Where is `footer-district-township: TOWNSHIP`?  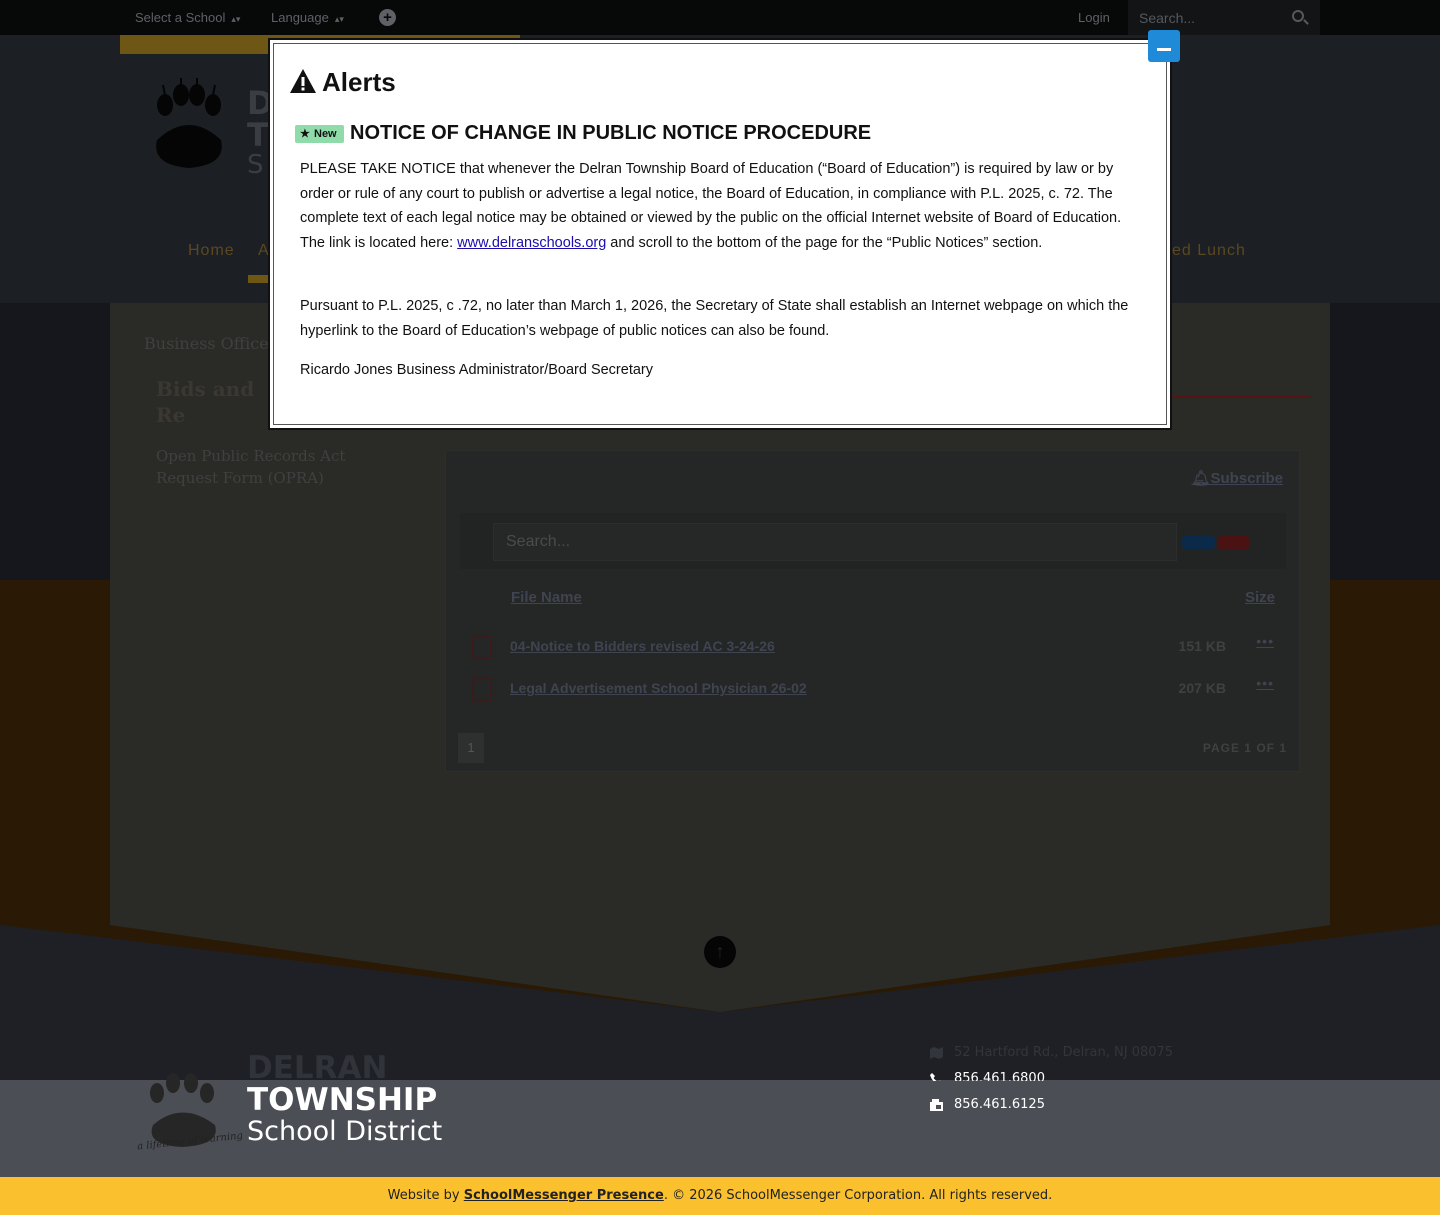 footer-district-township: TOWNSHIP is located at coordinates (342, 1100).